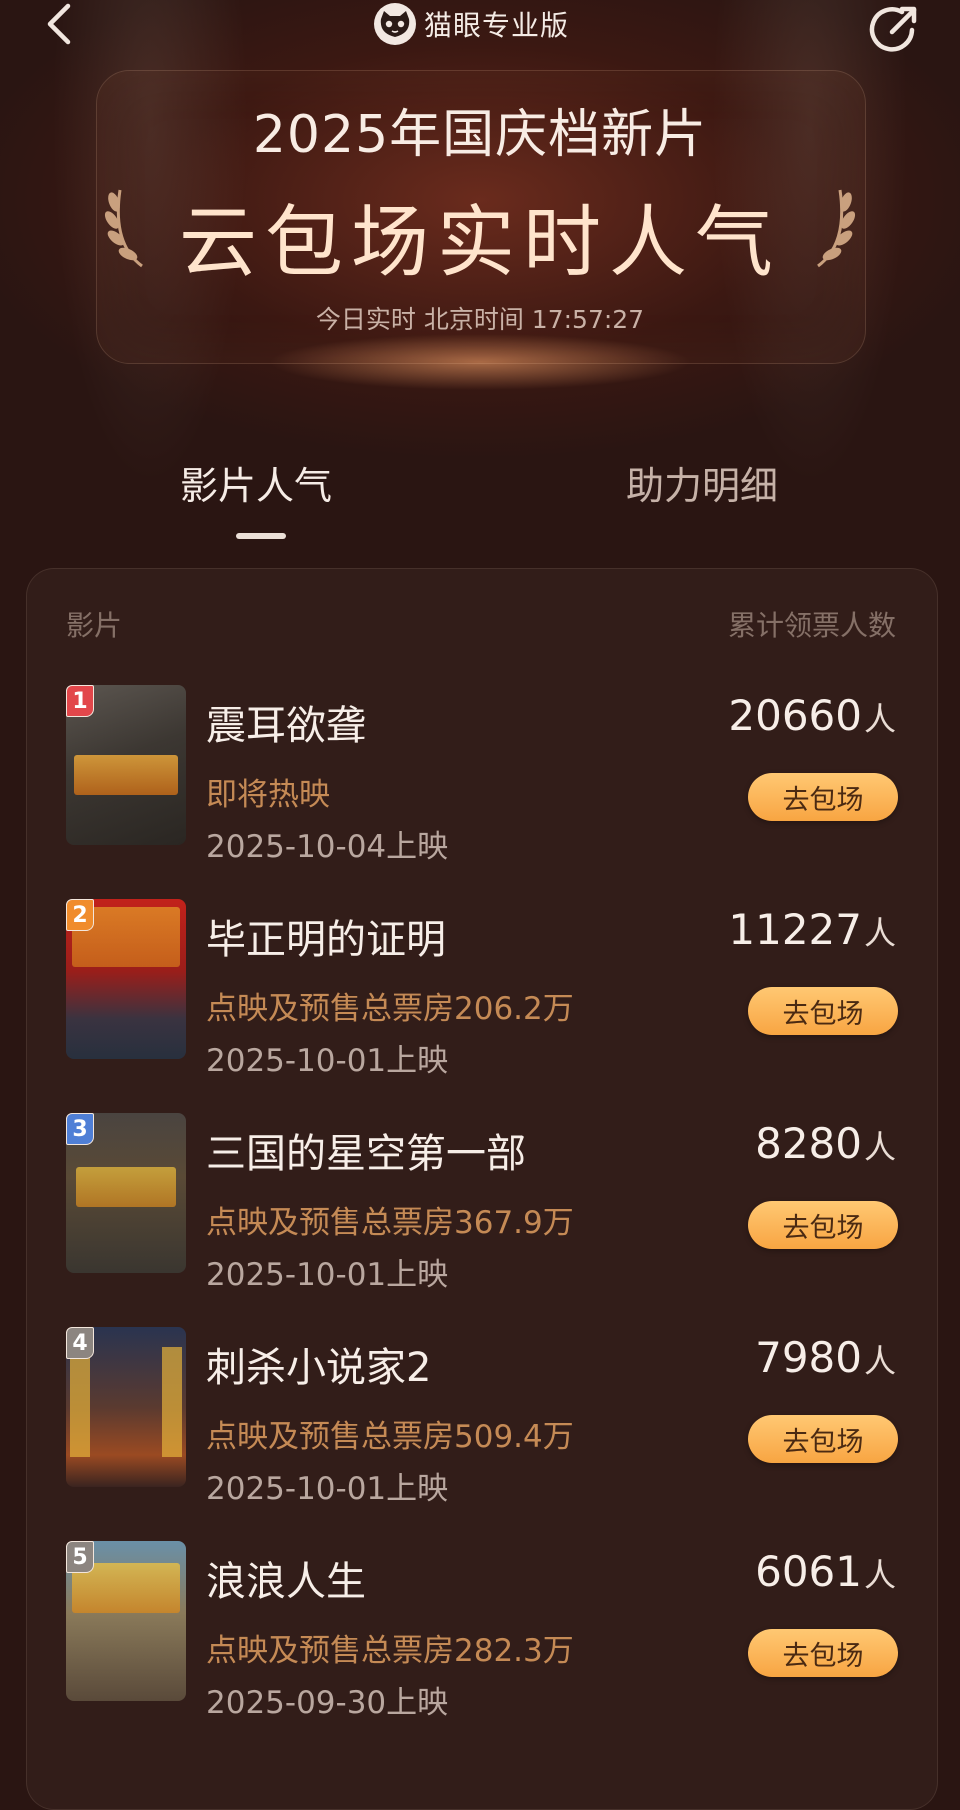 The height and width of the screenshot is (1810, 960). What do you see at coordinates (390, 1651) in the screenshot?
I see `movie-status: 点映及预售总票房282.3万` at bounding box center [390, 1651].